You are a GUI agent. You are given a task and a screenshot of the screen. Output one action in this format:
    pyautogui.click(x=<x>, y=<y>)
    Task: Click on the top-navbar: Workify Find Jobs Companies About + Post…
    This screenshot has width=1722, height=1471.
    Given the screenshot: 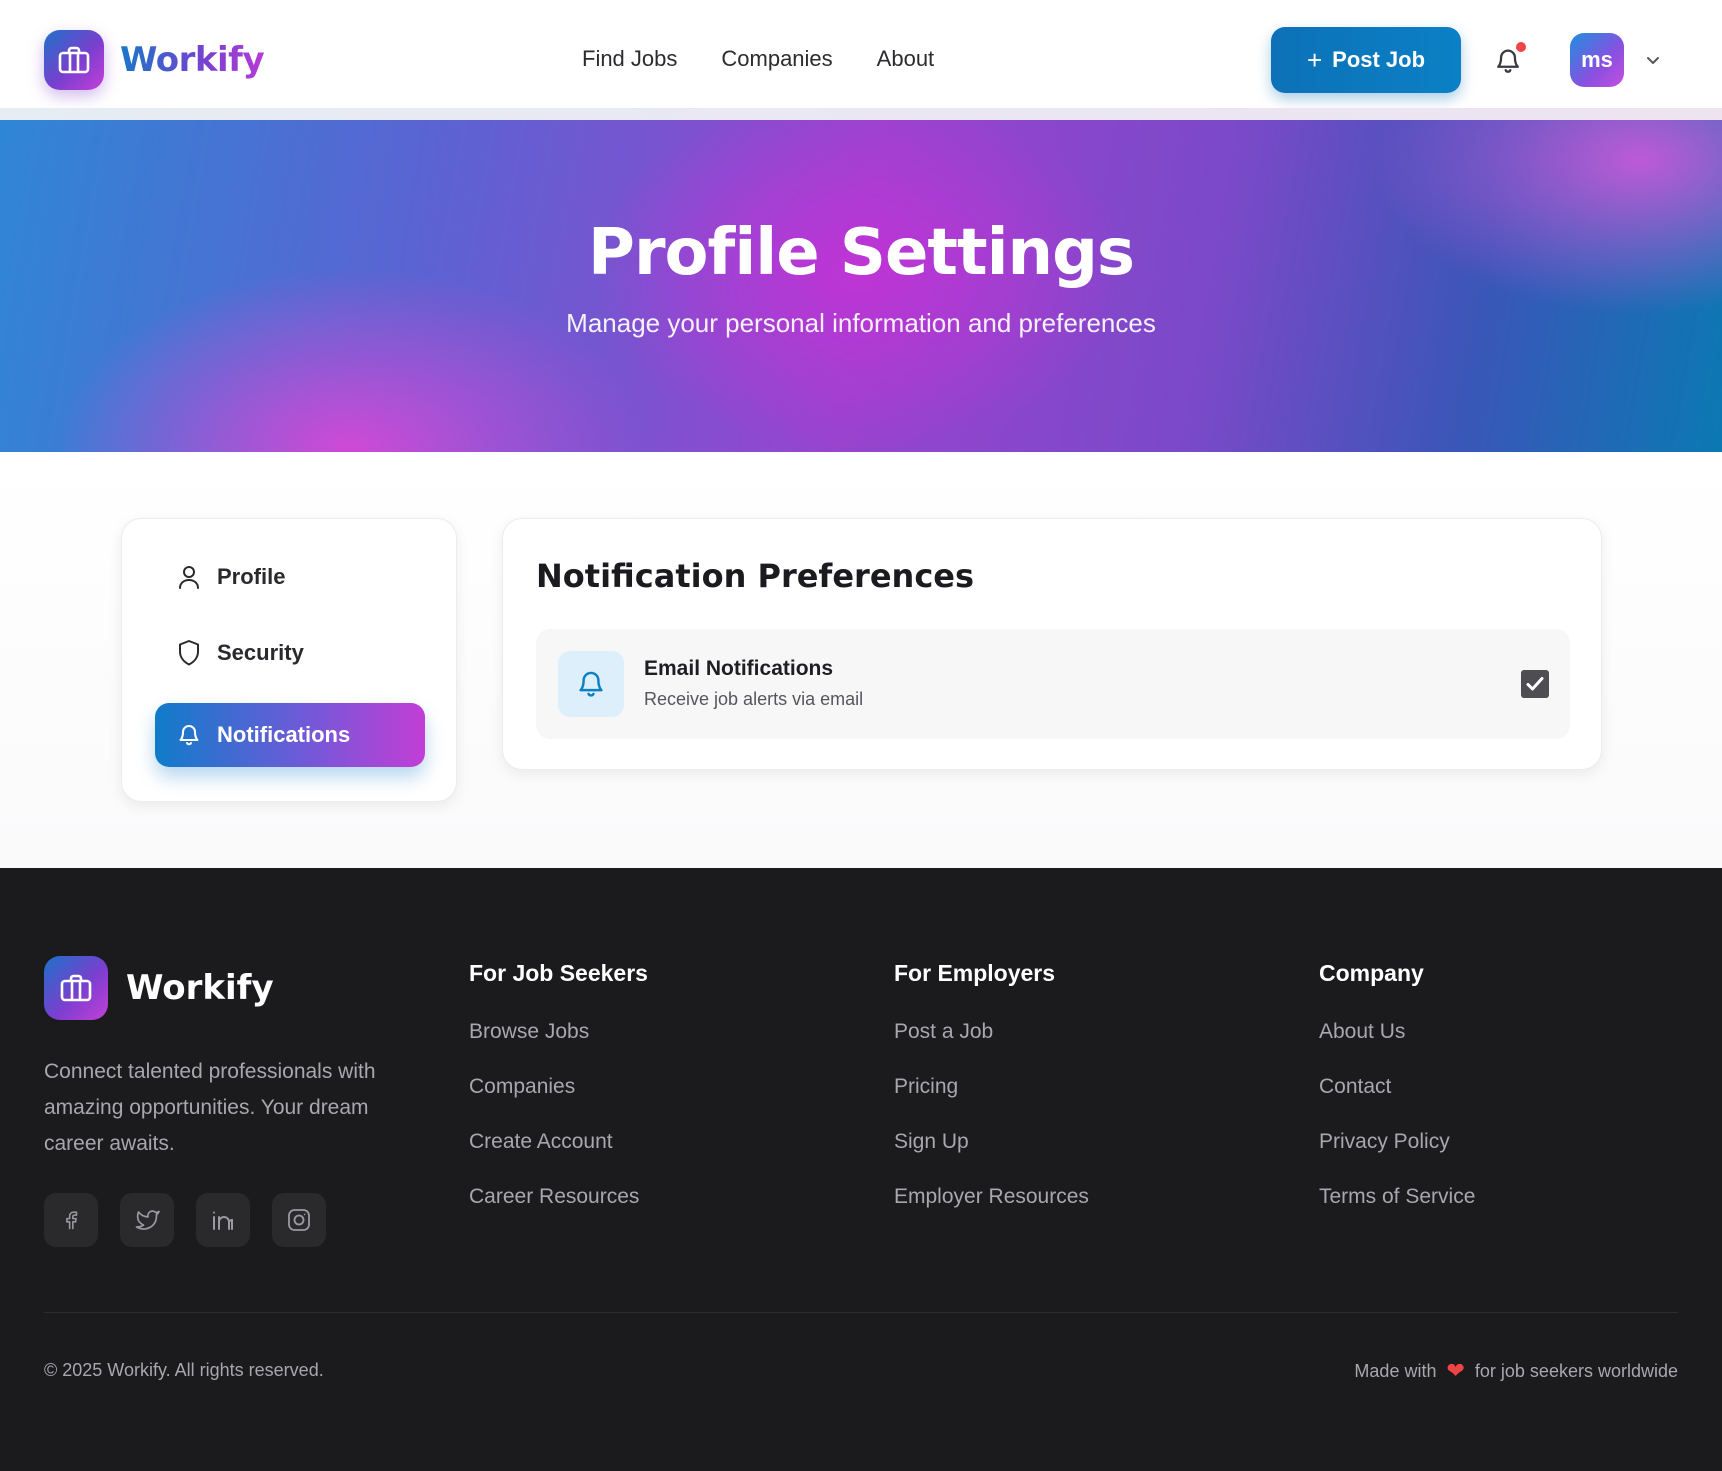 What is the action you would take?
    pyautogui.click(x=861, y=54)
    